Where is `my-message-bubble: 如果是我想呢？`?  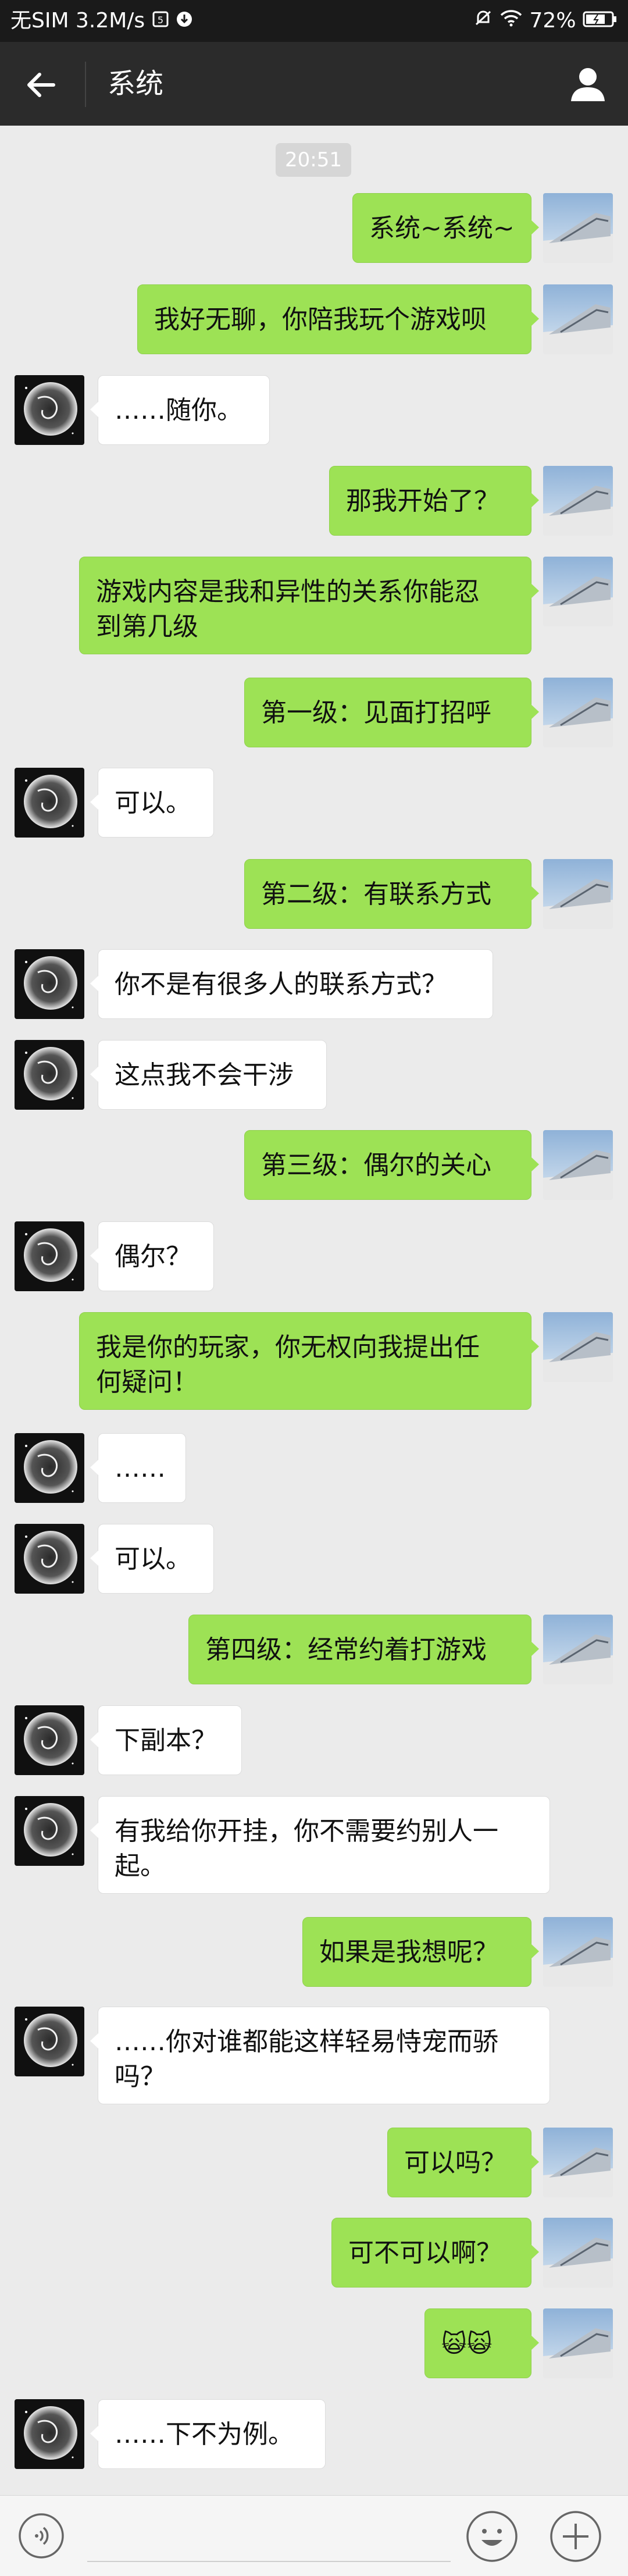 my-message-bubble: 如果是我想呢？ is located at coordinates (421, 1952).